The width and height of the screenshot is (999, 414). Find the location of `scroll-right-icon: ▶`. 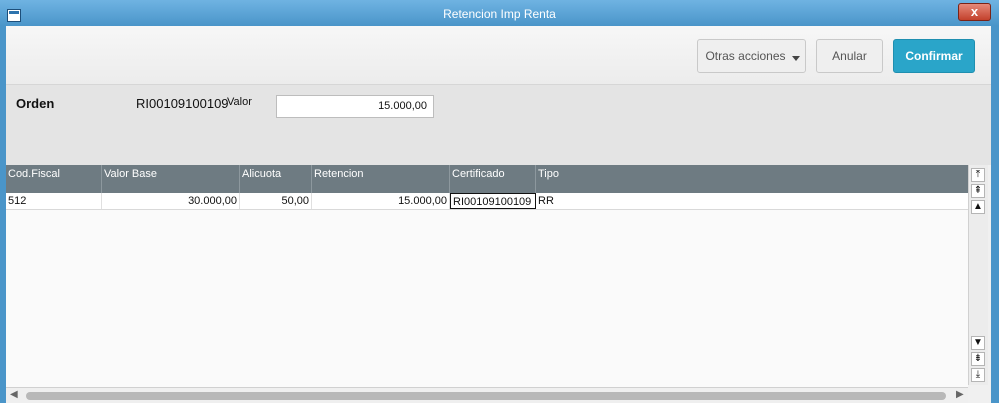

scroll-right-icon: ▶ is located at coordinates (960, 394).